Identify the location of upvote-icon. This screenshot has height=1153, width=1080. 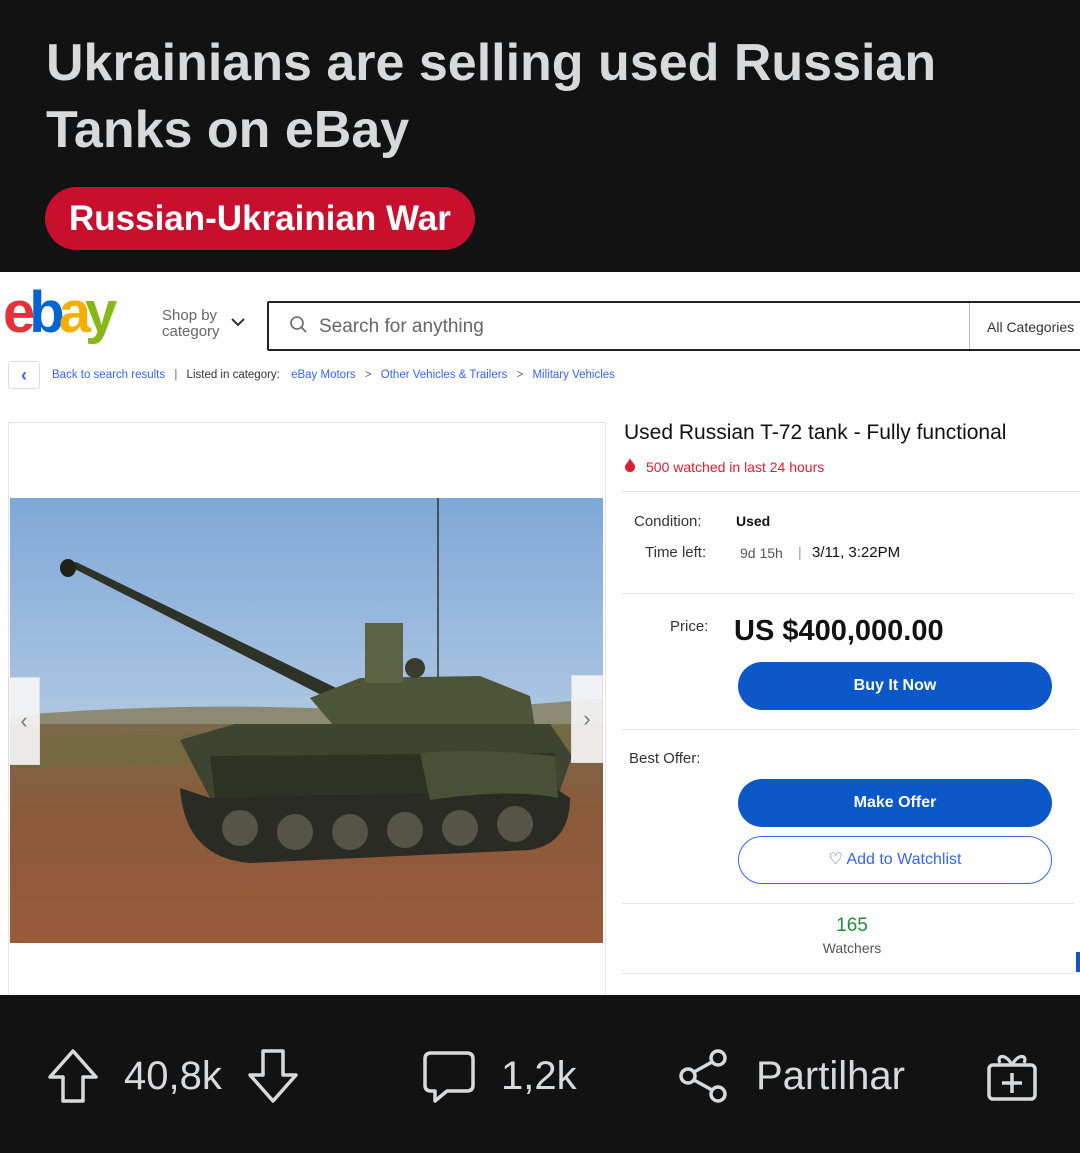
(73, 1076).